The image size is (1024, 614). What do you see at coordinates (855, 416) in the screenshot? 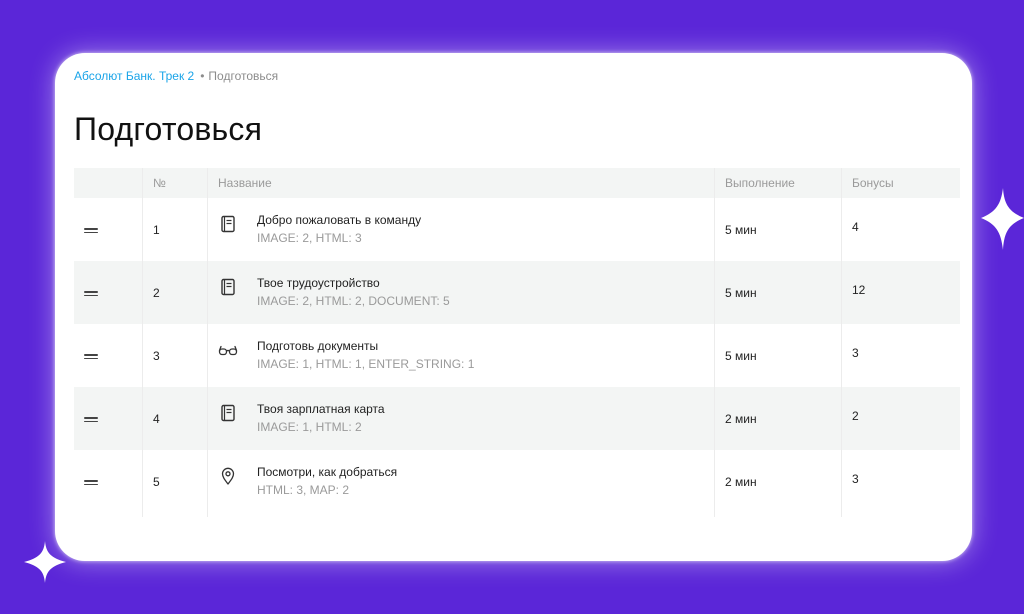
I see `row-bonus: 2` at bounding box center [855, 416].